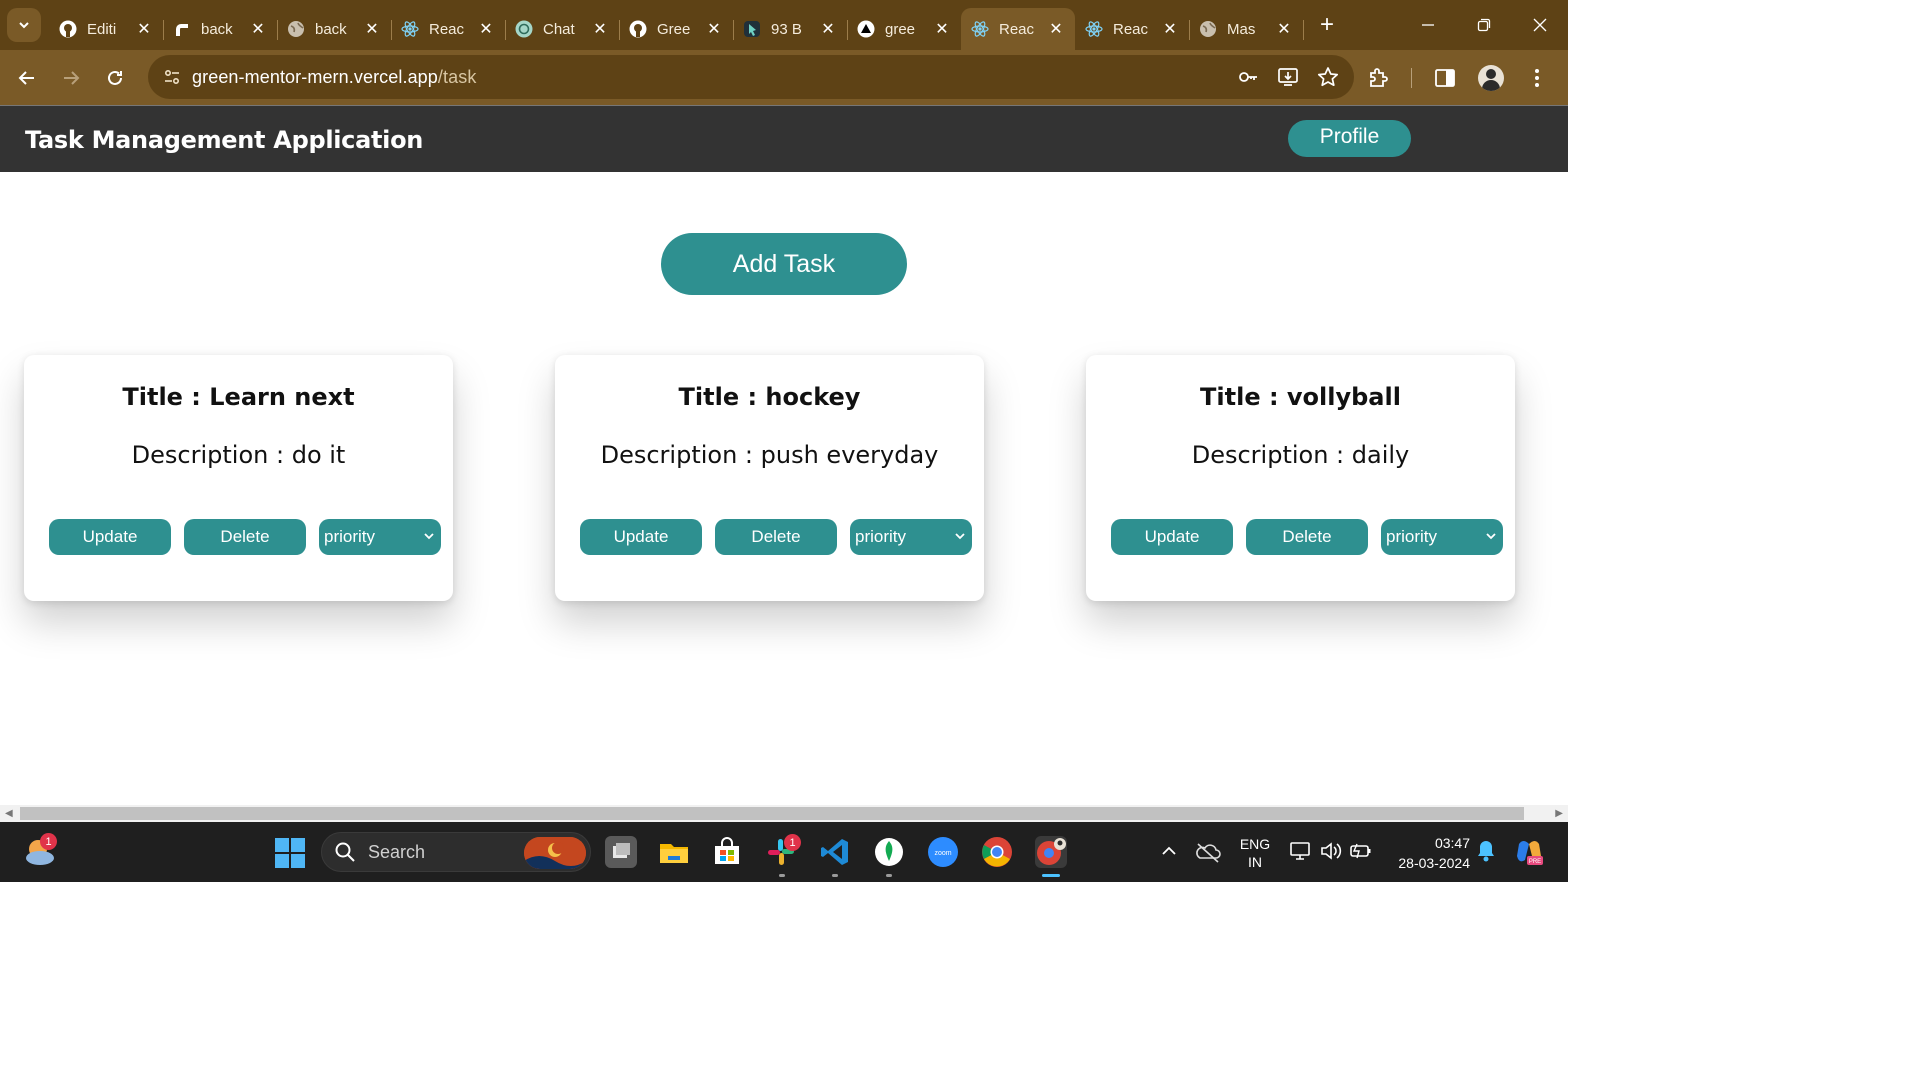 Image resolution: width=1920 pixels, height=1080 pixels. Describe the element at coordinates (772, 813) in the screenshot. I see `scrollbar-thumb` at that location.